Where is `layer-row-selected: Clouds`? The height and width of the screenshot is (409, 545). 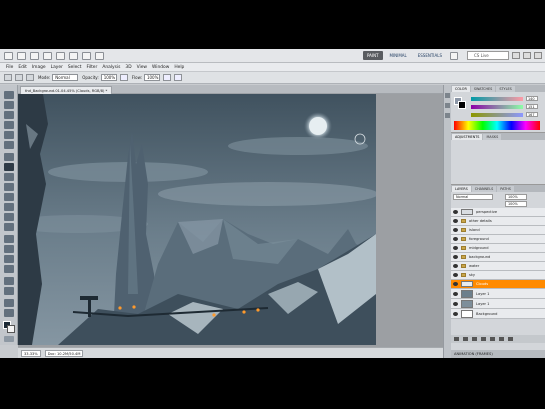
layer-row-selected: Clouds is located at coordinates (498, 284).